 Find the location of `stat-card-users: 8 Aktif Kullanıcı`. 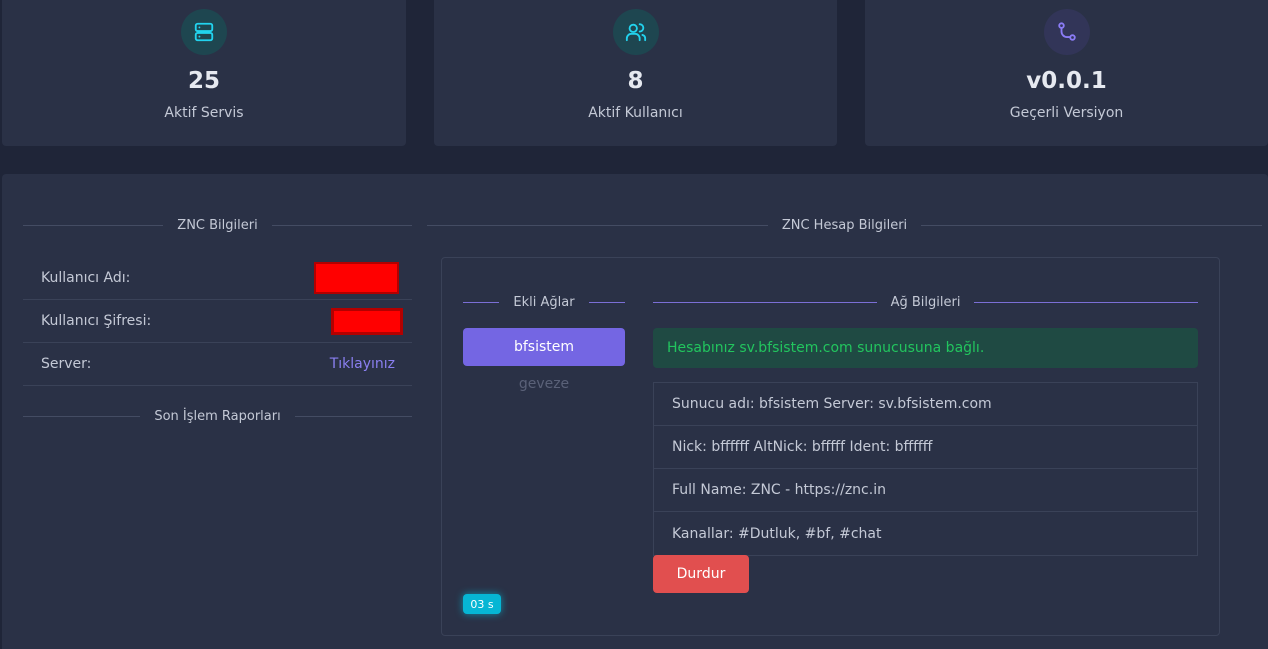

stat-card-users: 8 Aktif Kullanıcı is located at coordinates (635, 73).